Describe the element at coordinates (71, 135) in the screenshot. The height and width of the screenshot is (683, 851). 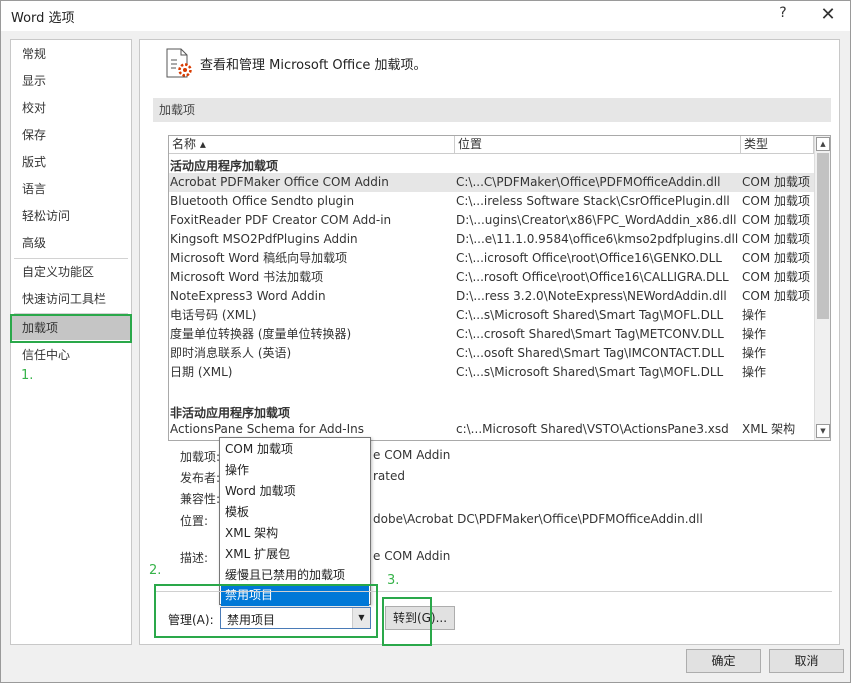
I see `sidebar-item-save: 保存` at that location.